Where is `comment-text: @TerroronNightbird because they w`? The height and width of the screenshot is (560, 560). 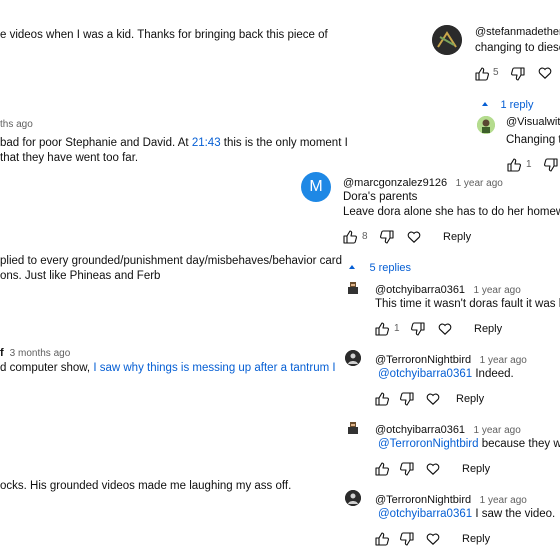
comment-text: @TerroronNightbird because they w is located at coordinates (469, 444).